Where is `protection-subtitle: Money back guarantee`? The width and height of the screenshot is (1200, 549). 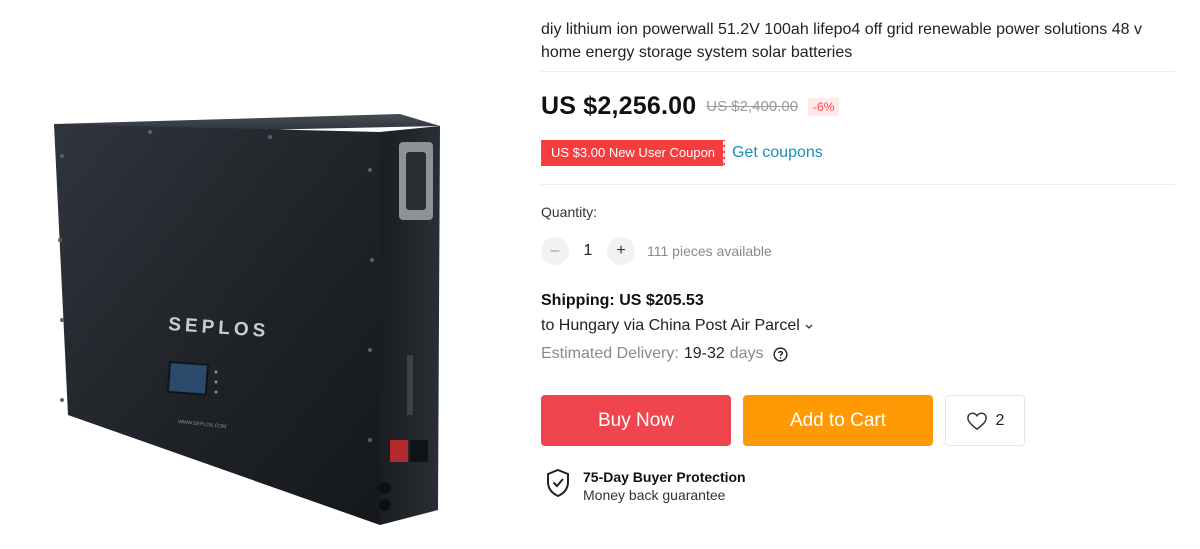 protection-subtitle: Money back guarantee is located at coordinates (654, 495).